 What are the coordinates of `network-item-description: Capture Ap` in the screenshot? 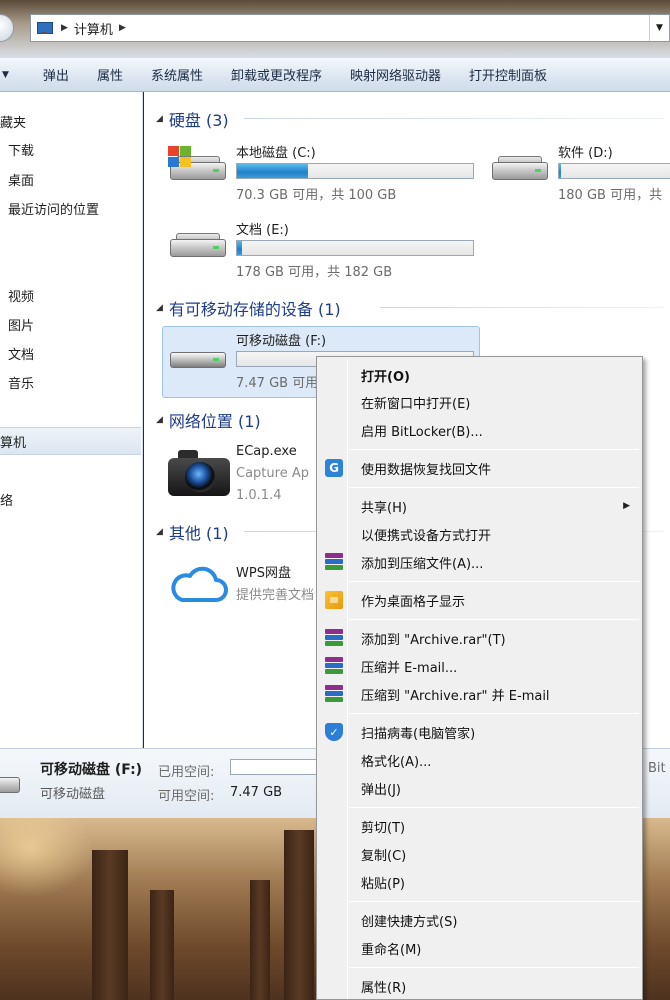 It's located at (272, 473).